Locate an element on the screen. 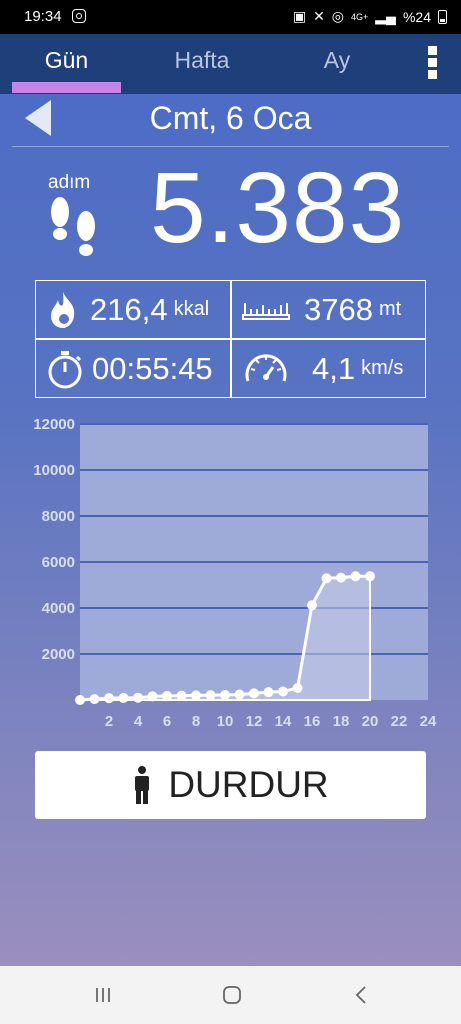 The height and width of the screenshot is (1024, 461). stop-button: DURDUR is located at coordinates (230, 785).